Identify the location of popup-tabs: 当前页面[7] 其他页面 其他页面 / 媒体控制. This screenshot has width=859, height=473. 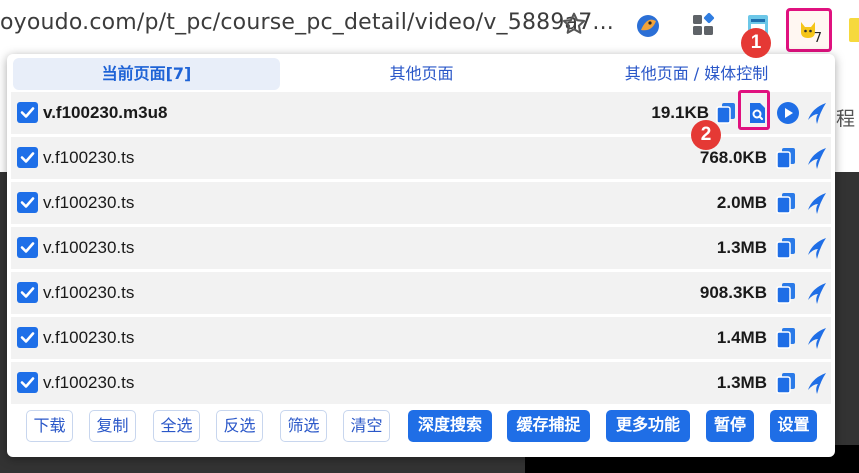
(421, 73).